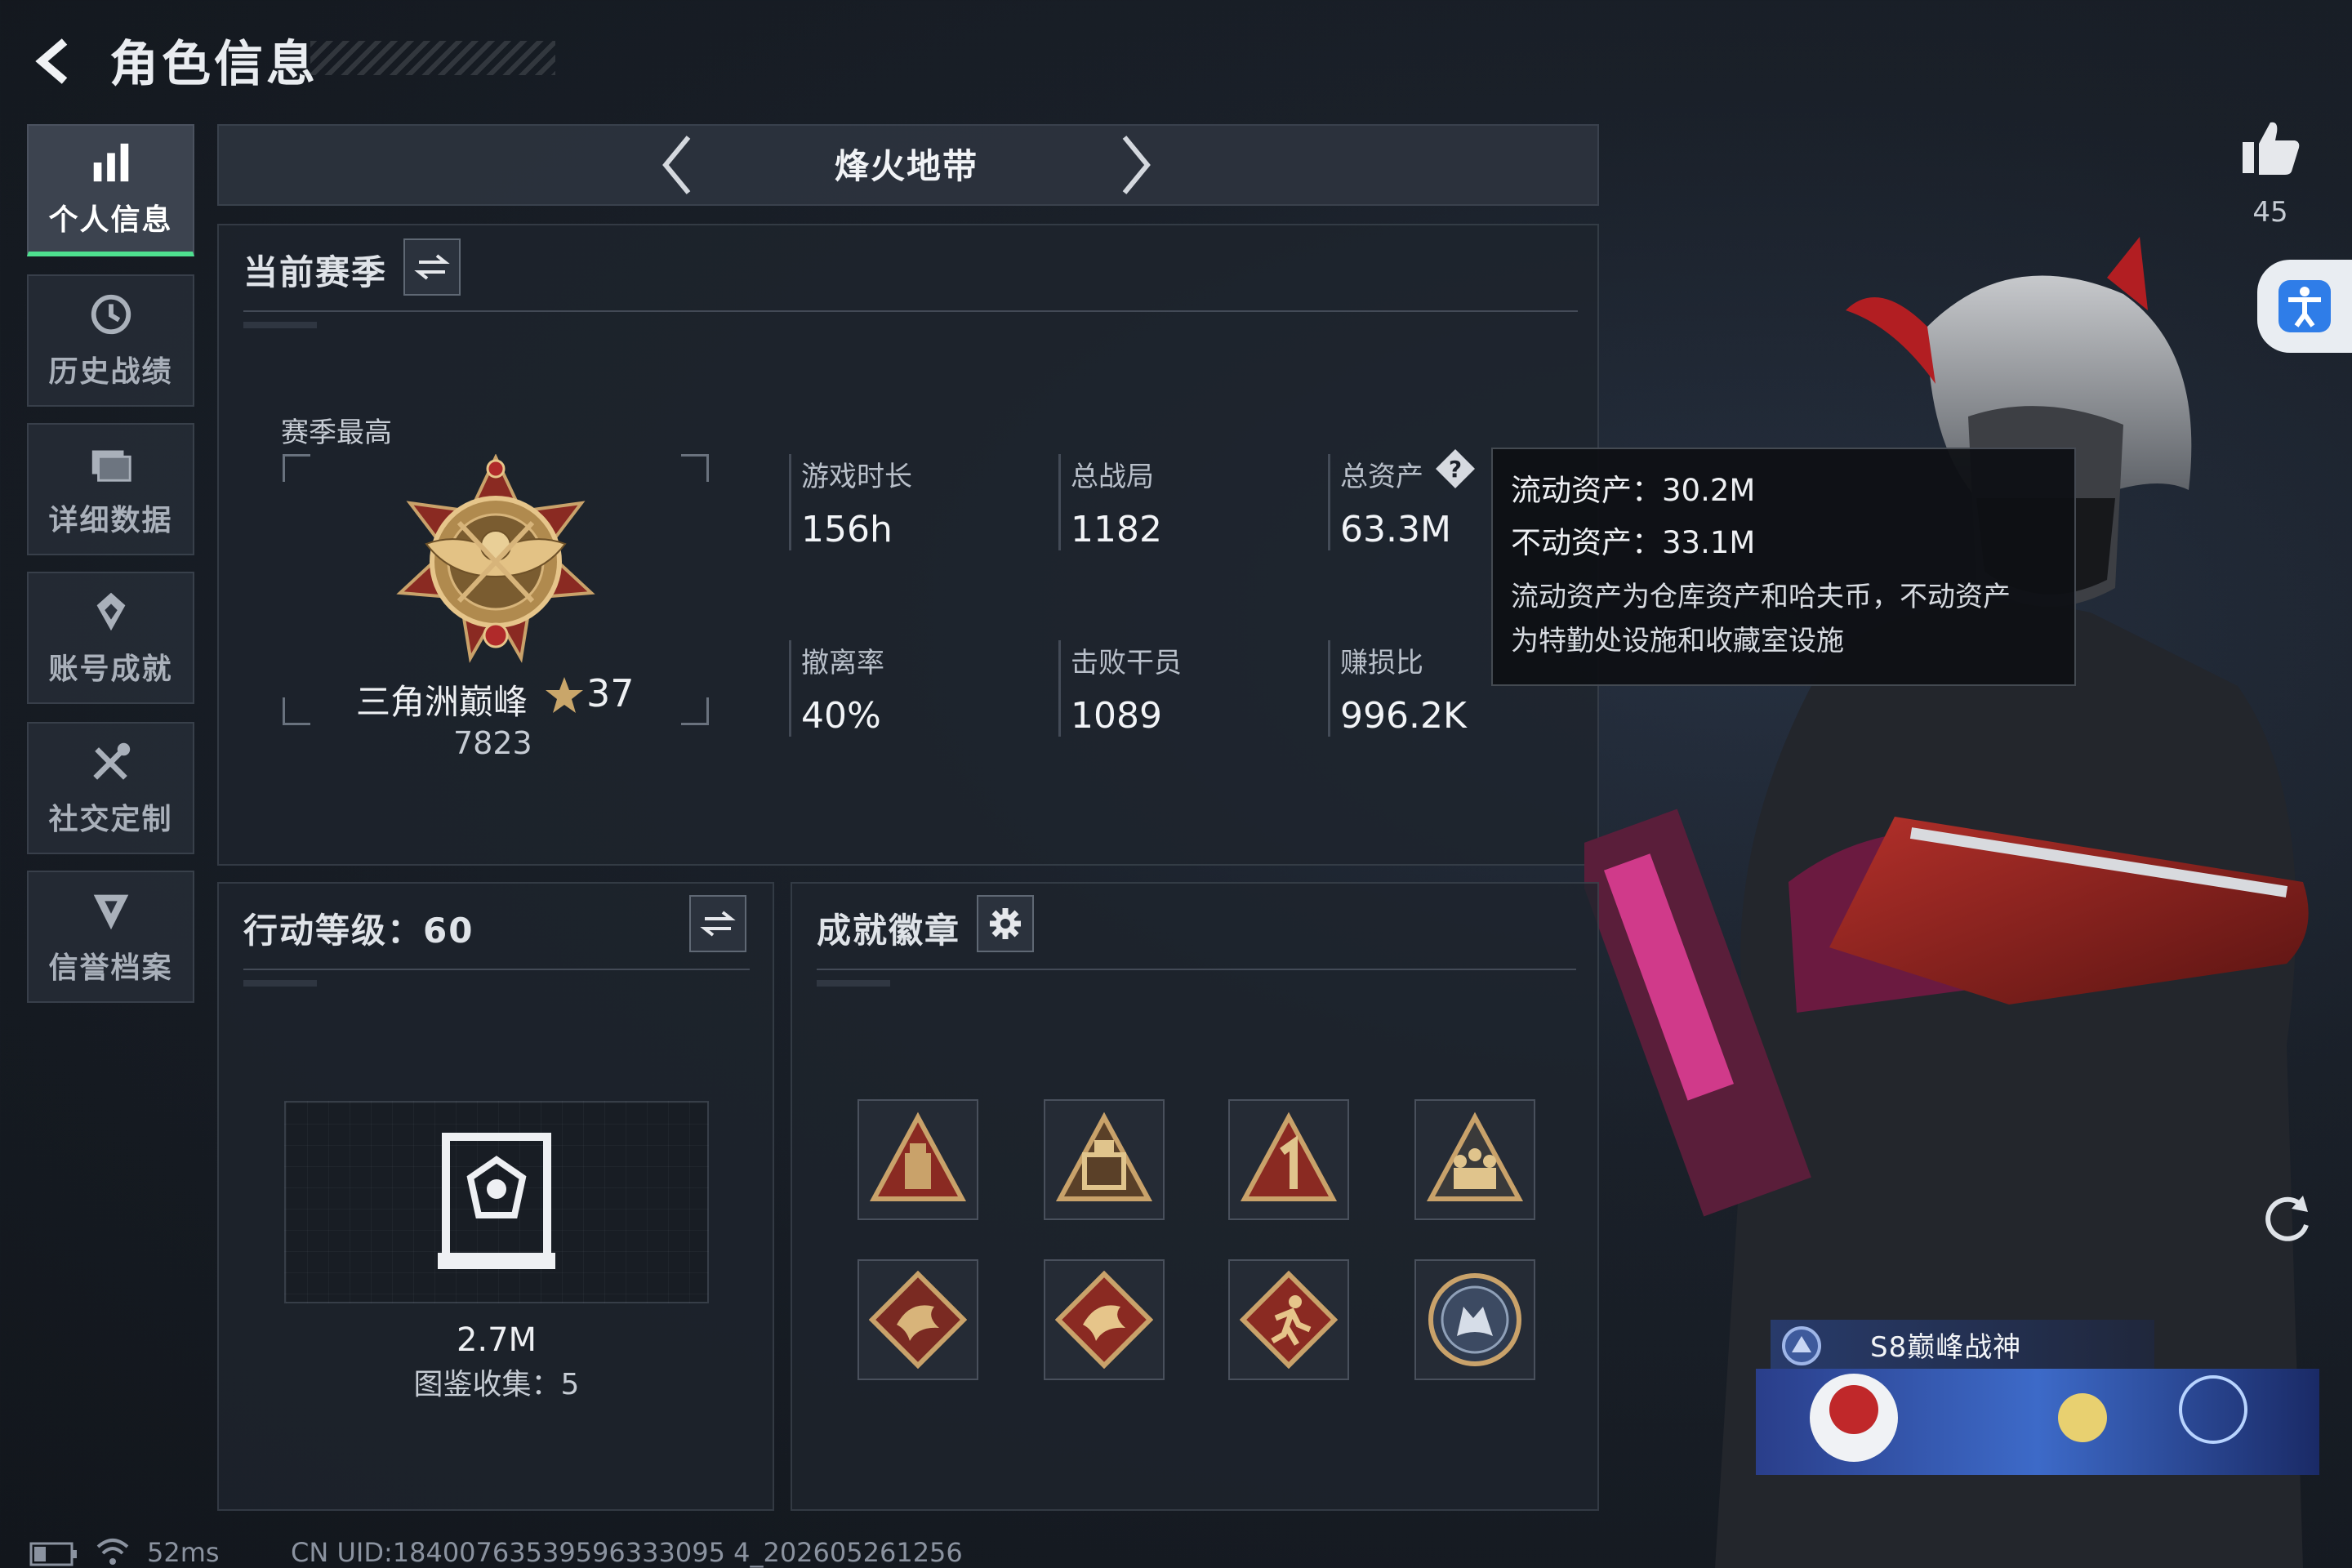 Image resolution: width=2352 pixels, height=1568 pixels. What do you see at coordinates (111, 162) in the screenshot?
I see `bar-chart-icon` at bounding box center [111, 162].